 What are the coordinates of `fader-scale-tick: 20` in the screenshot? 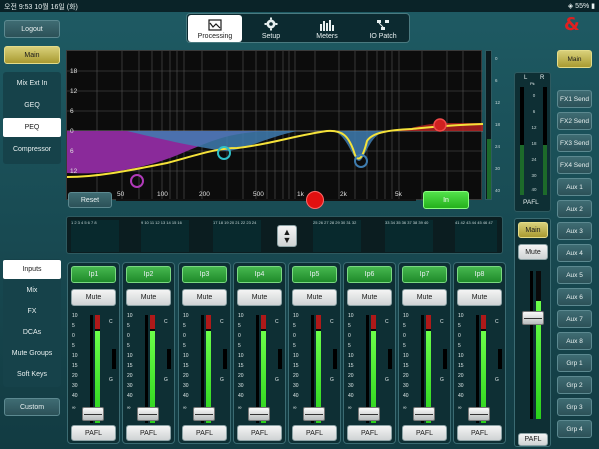 It's located at (241, 376).